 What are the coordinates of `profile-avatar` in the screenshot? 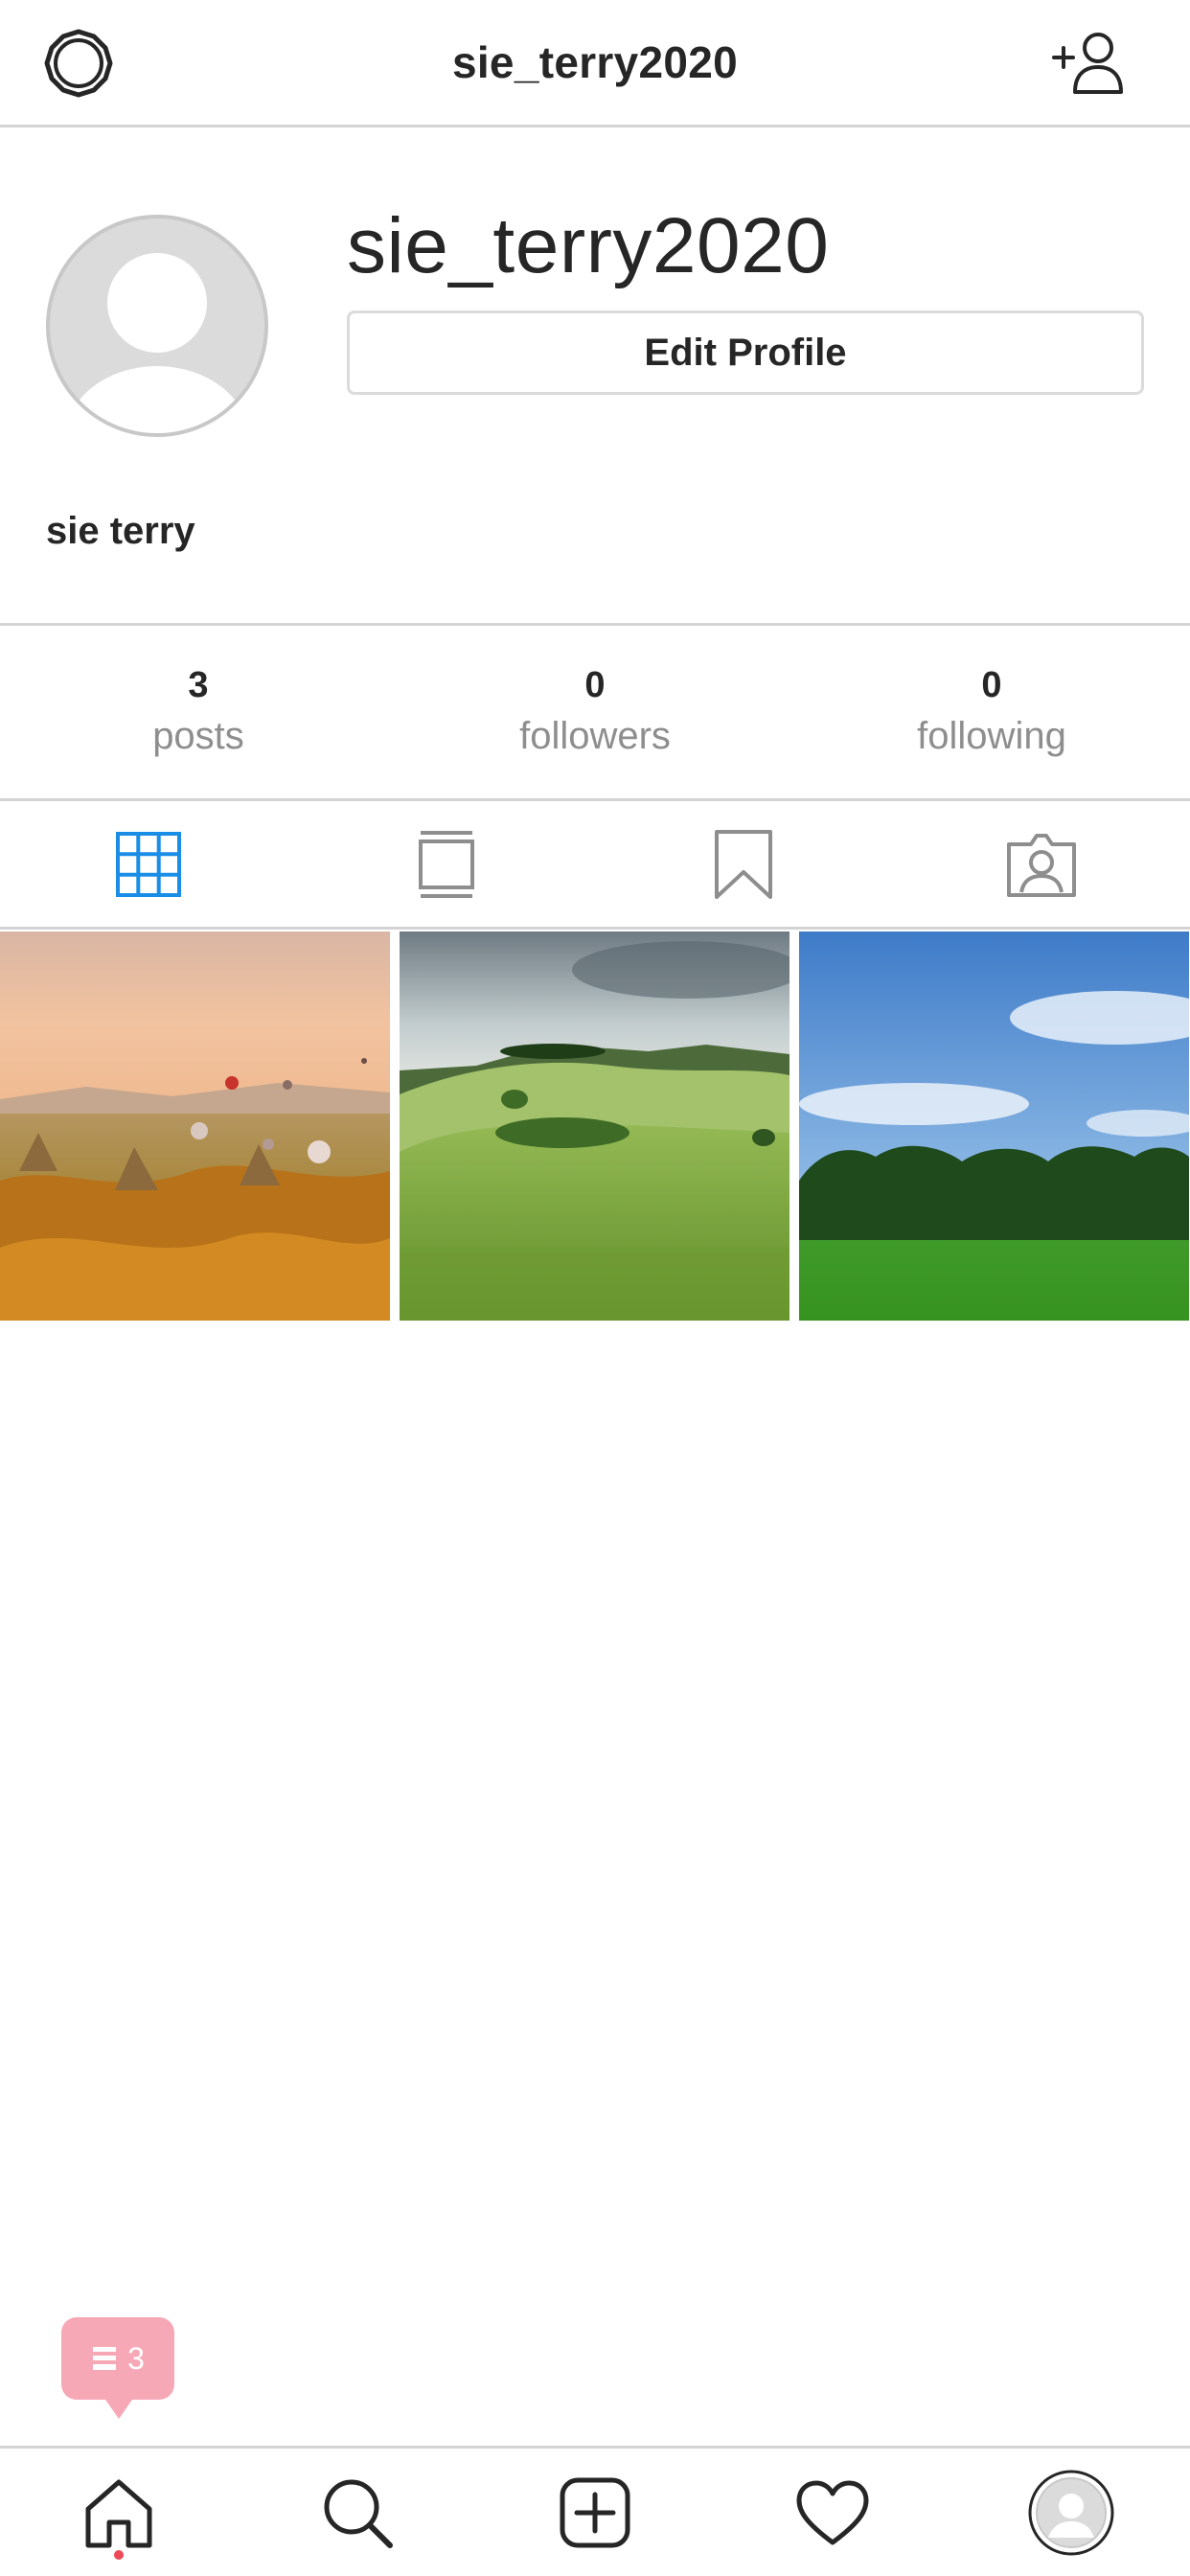 It's located at (157, 326).